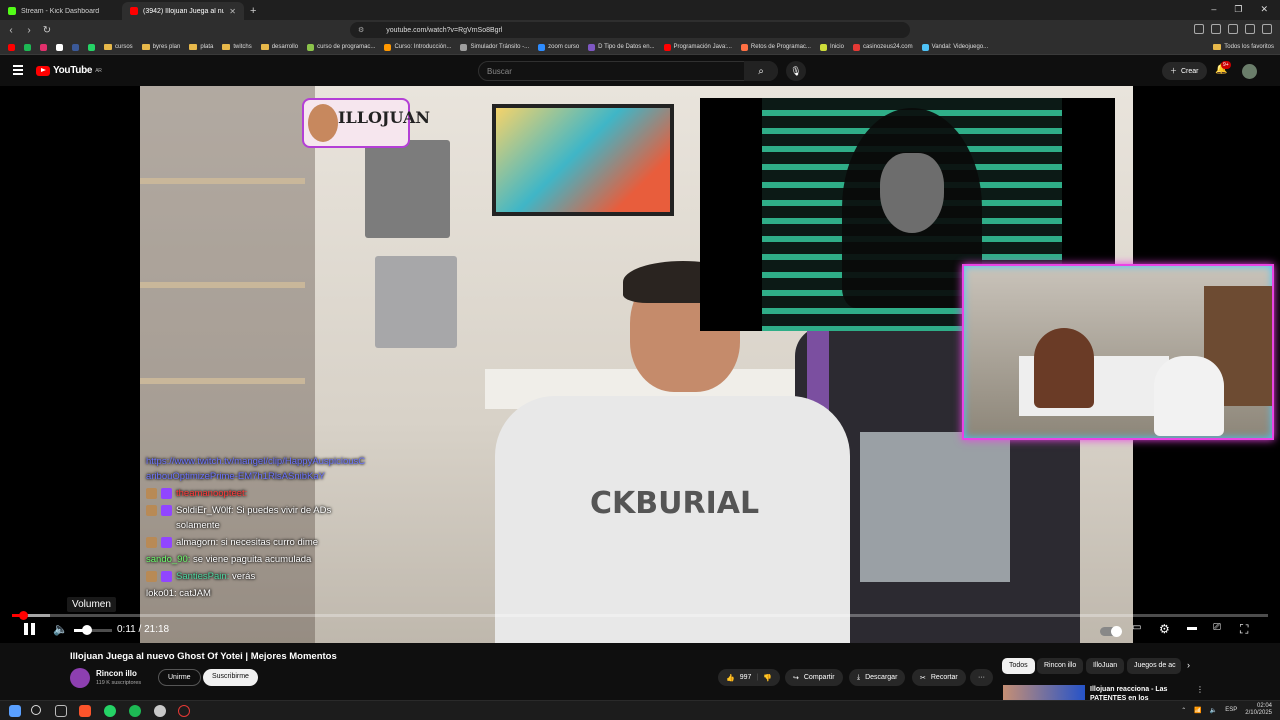 This screenshot has height=720, width=1280. I want to click on new-tab-button: +, so click(253, 12).